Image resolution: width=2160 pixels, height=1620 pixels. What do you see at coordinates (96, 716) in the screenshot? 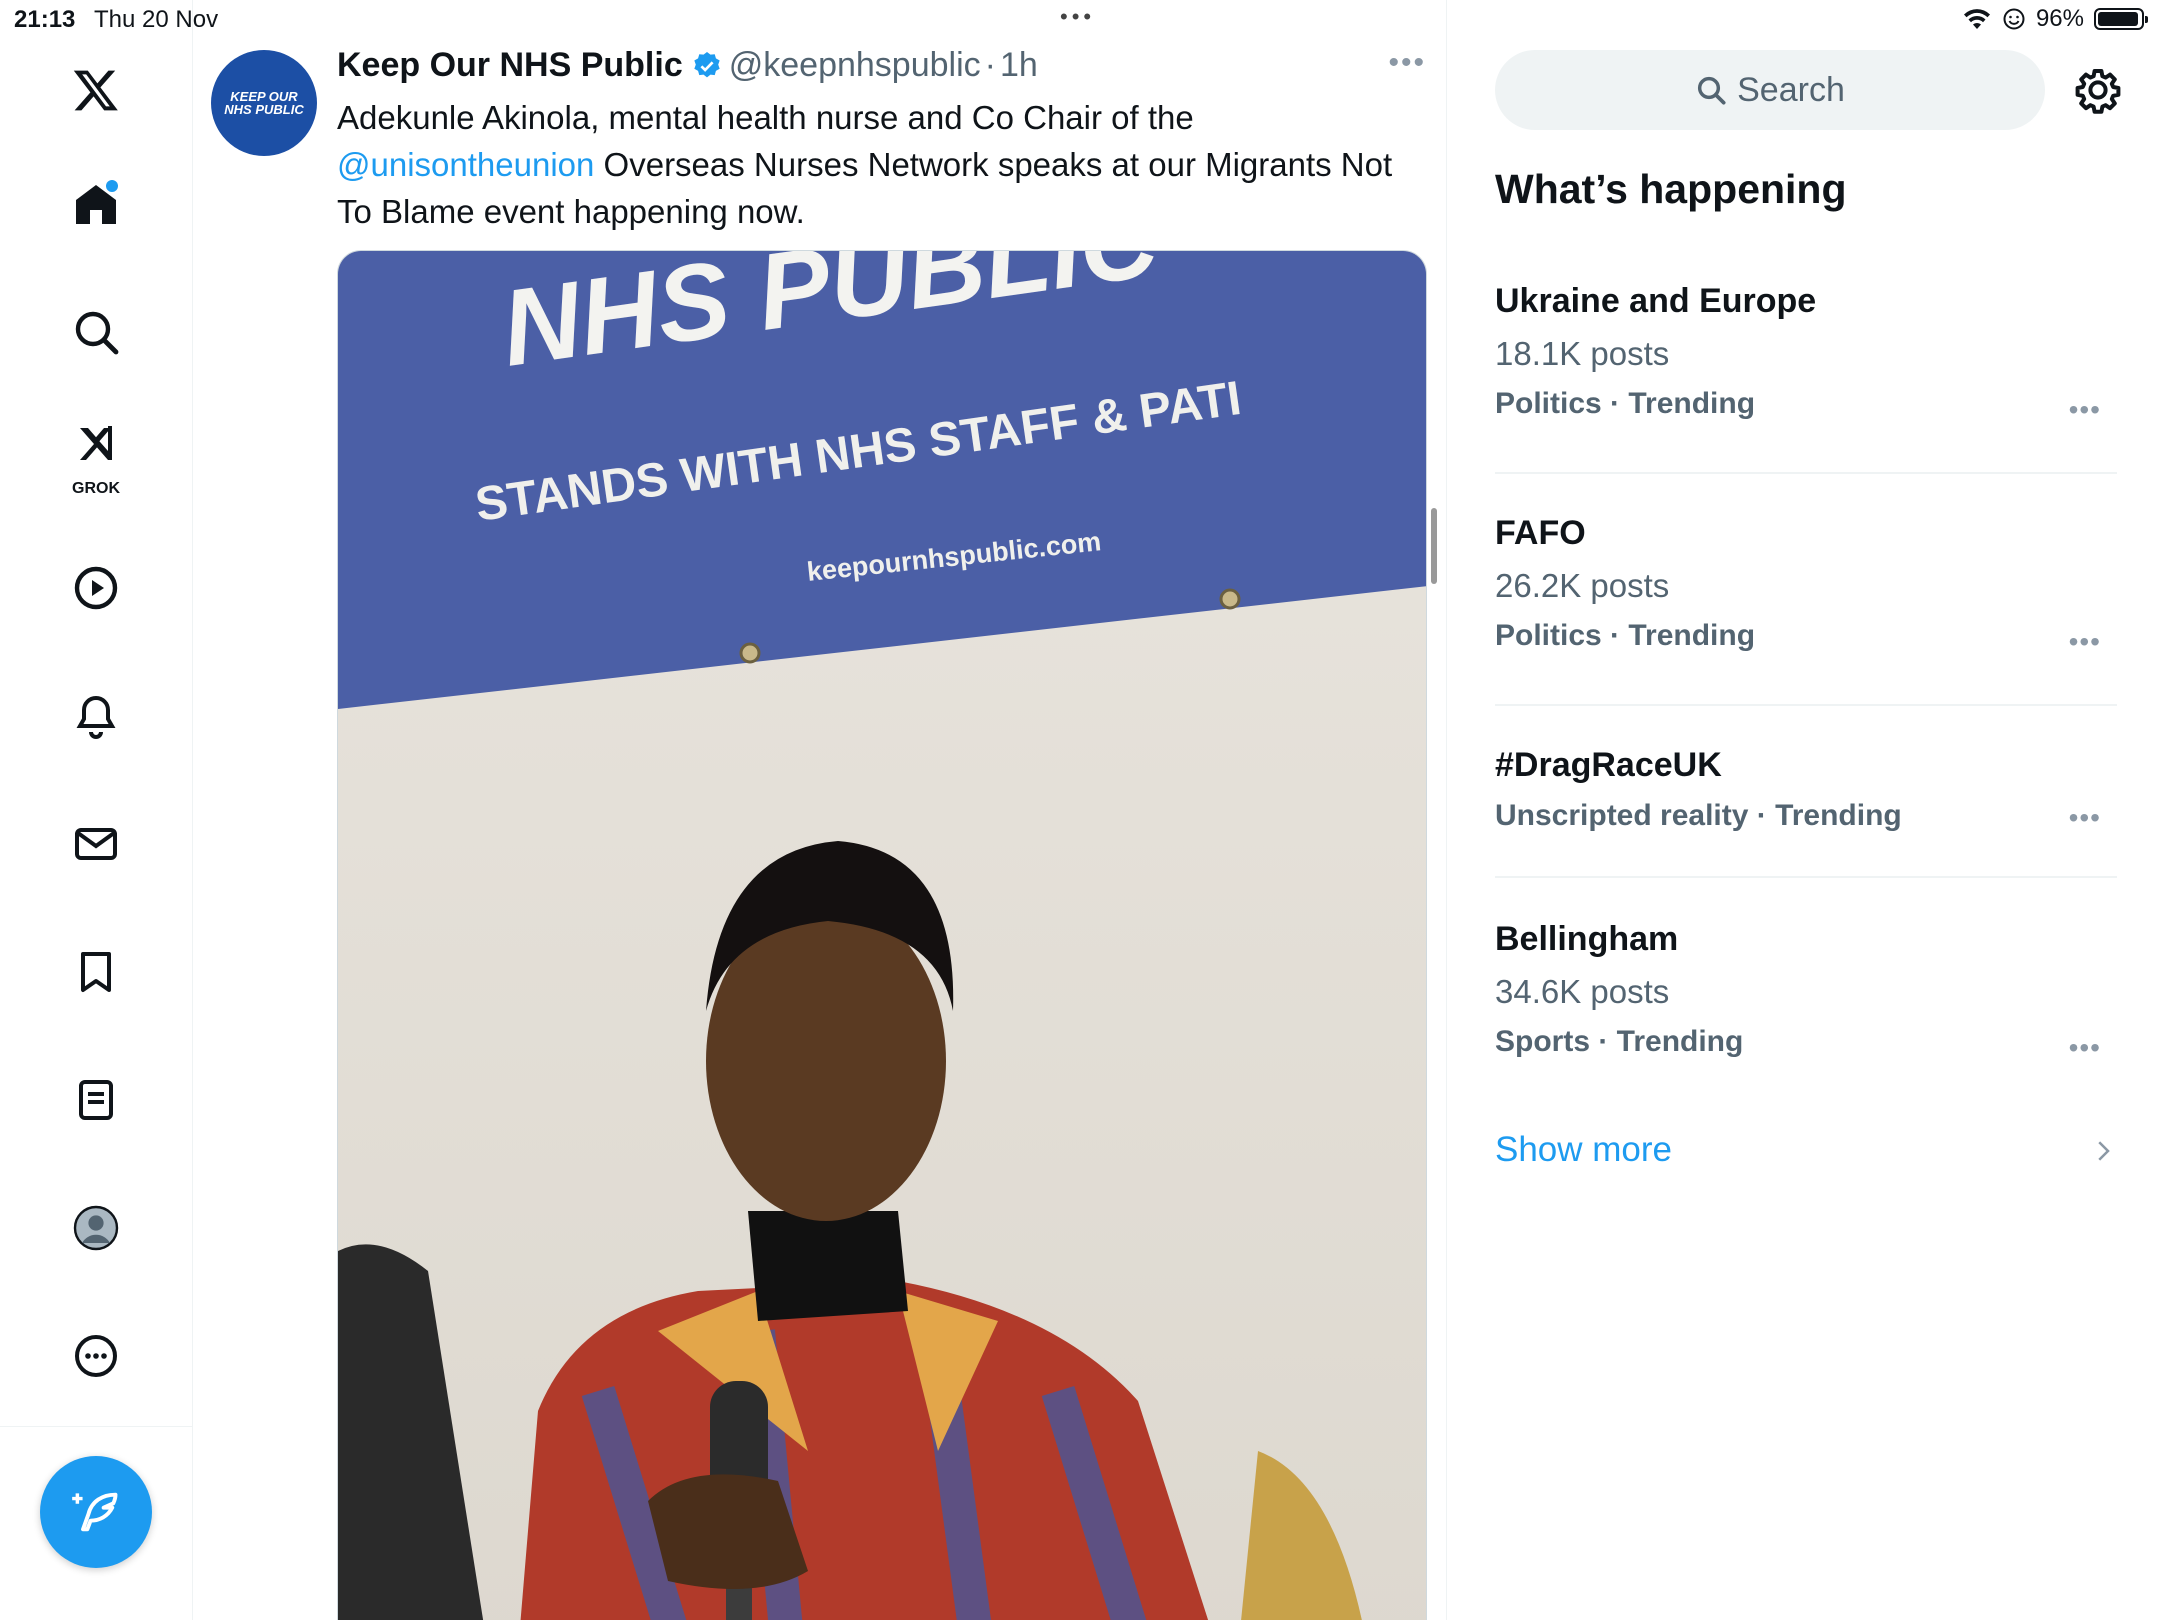
I see `notifications-icon` at bounding box center [96, 716].